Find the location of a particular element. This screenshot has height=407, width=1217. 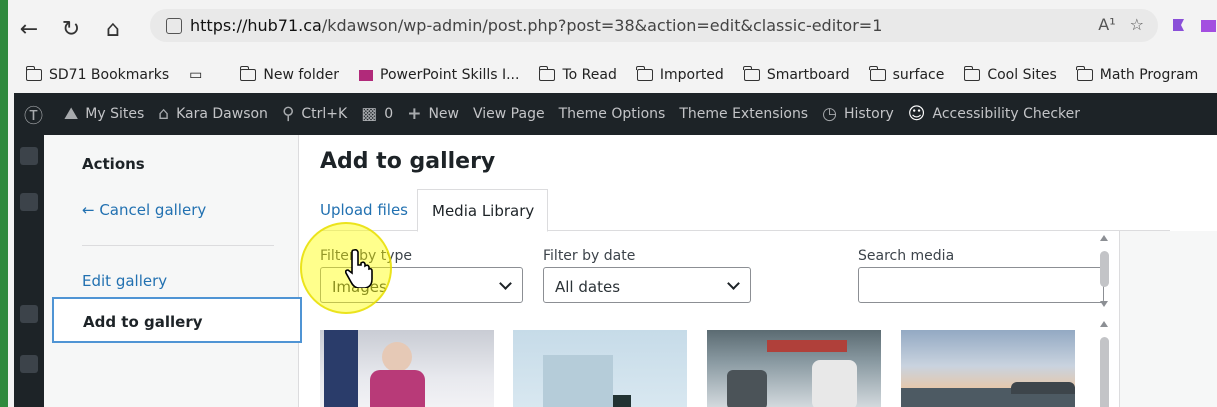

my-sites-menu: ⛰ My Sites is located at coordinates (104, 114).